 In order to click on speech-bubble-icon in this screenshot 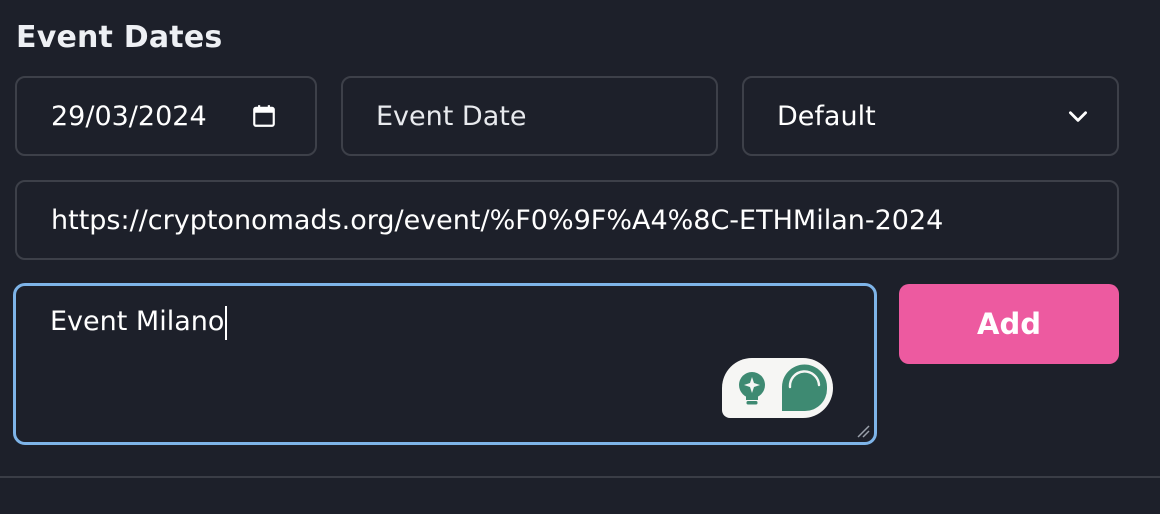, I will do `click(804, 388)`.